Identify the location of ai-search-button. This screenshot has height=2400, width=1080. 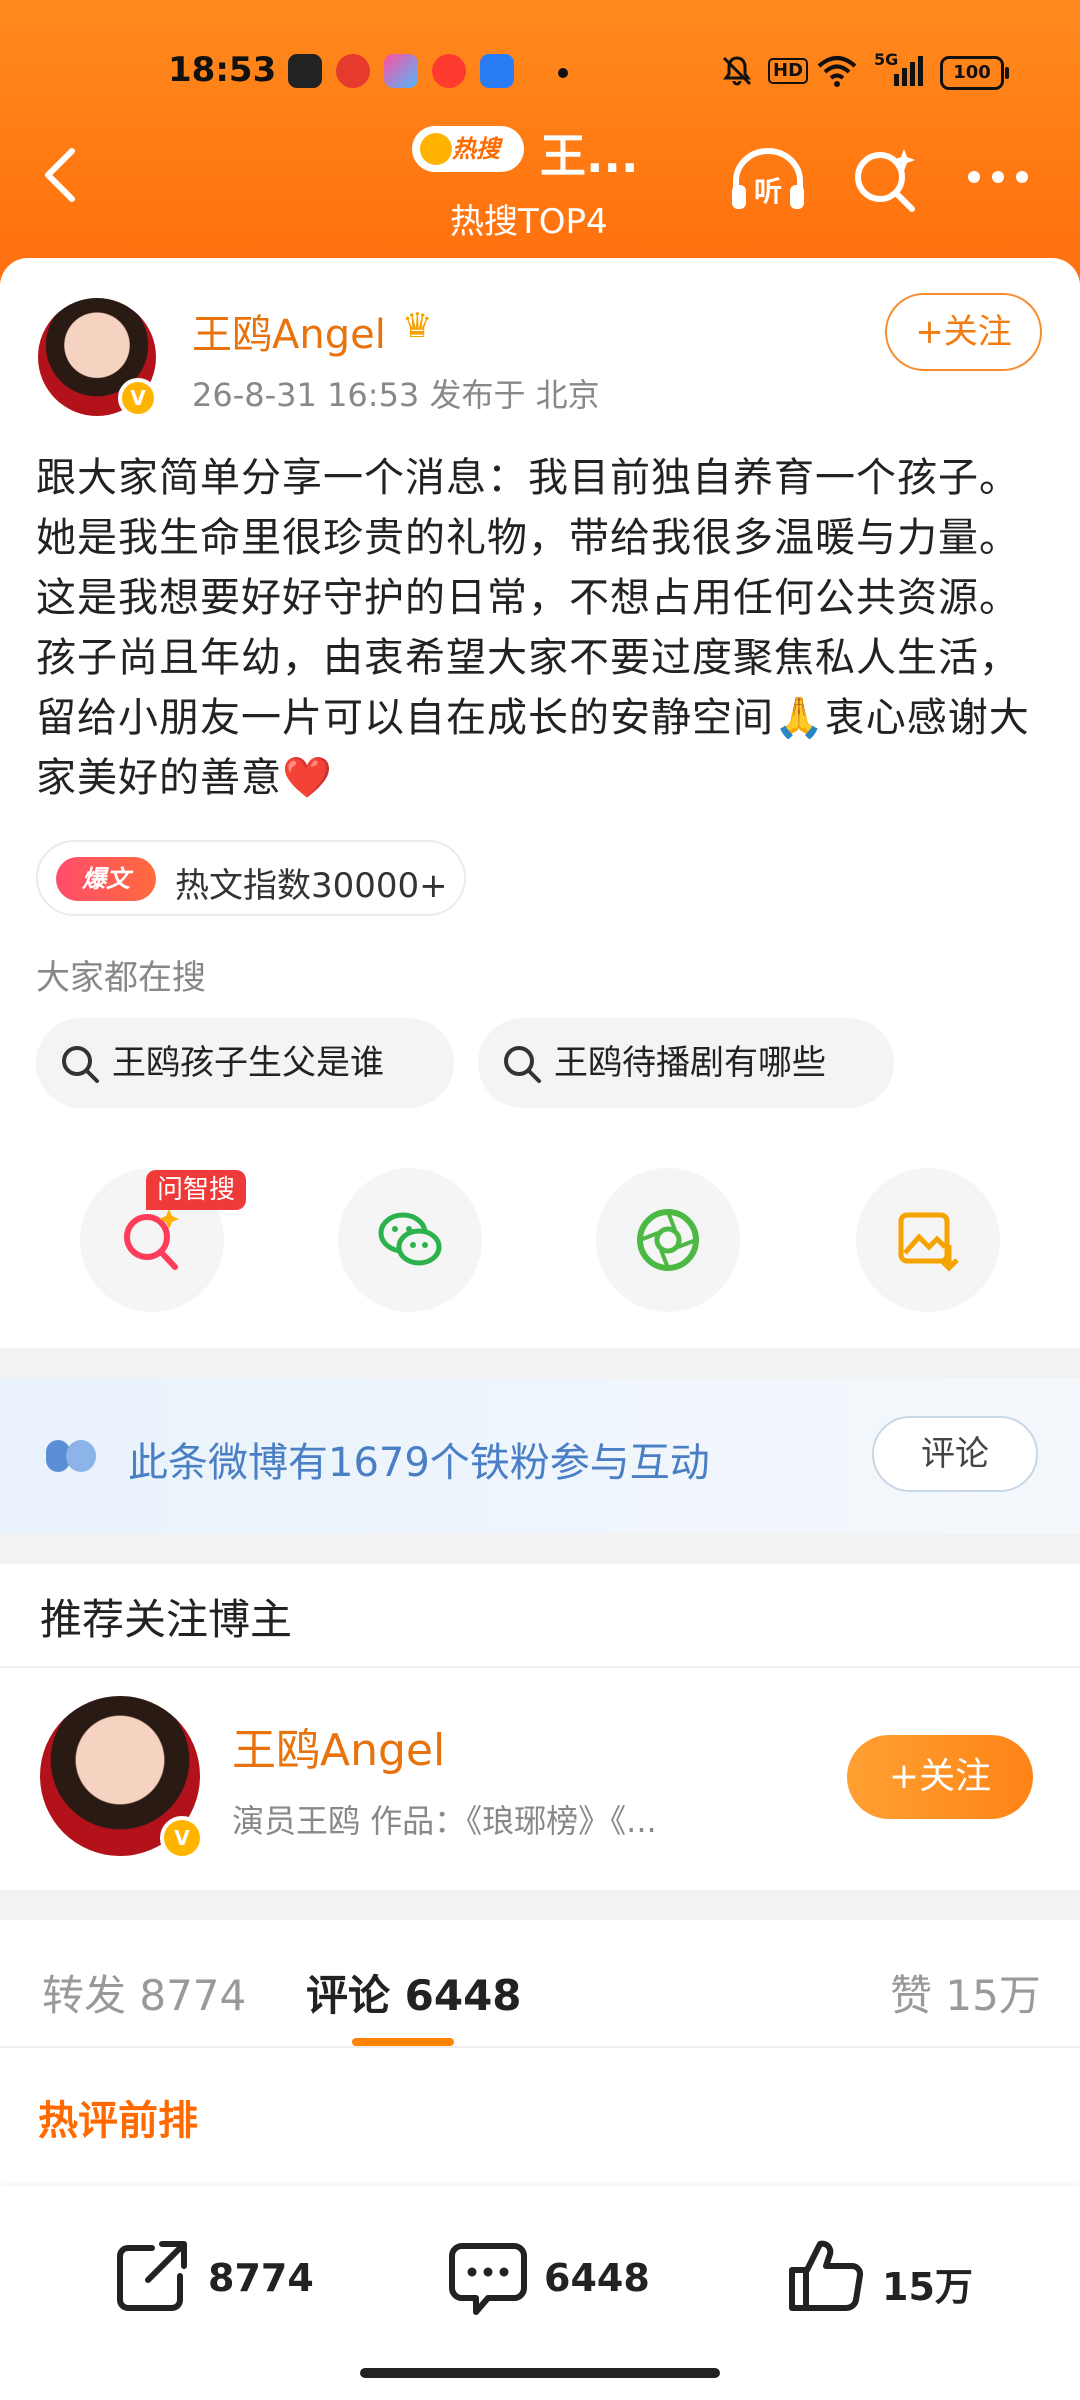
(885, 180).